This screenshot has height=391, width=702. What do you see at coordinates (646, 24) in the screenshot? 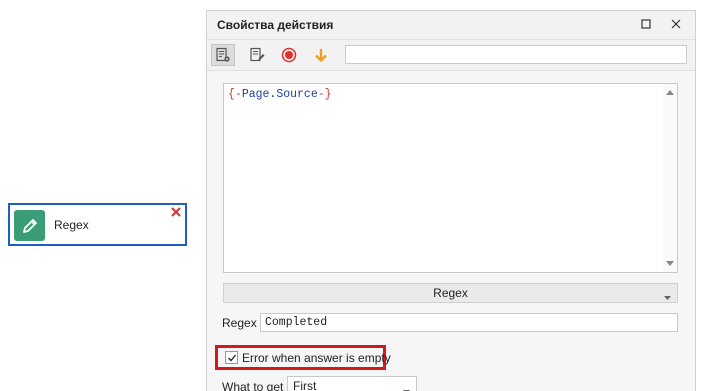
I see `maximize-icon` at bounding box center [646, 24].